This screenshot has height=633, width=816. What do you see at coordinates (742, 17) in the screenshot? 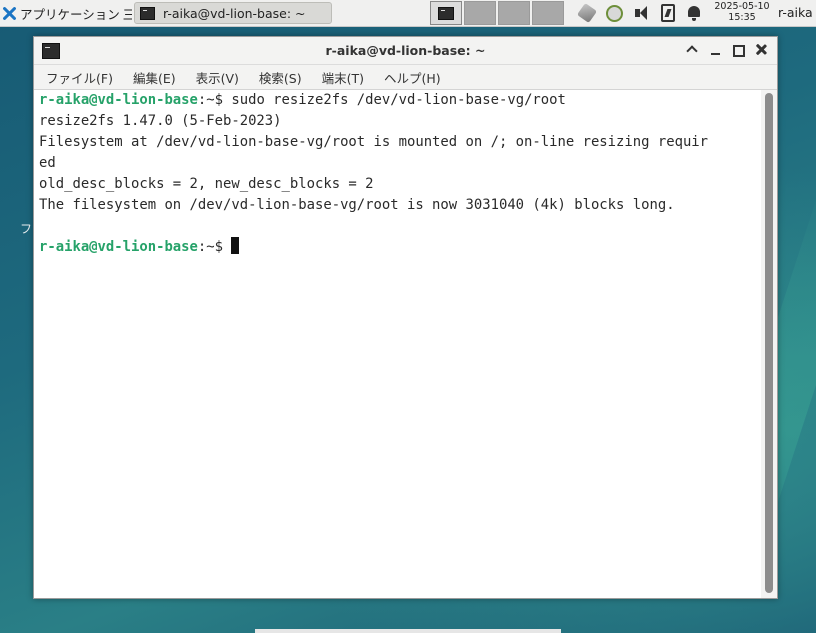
I see `clock-time: 15:35` at bounding box center [742, 17].